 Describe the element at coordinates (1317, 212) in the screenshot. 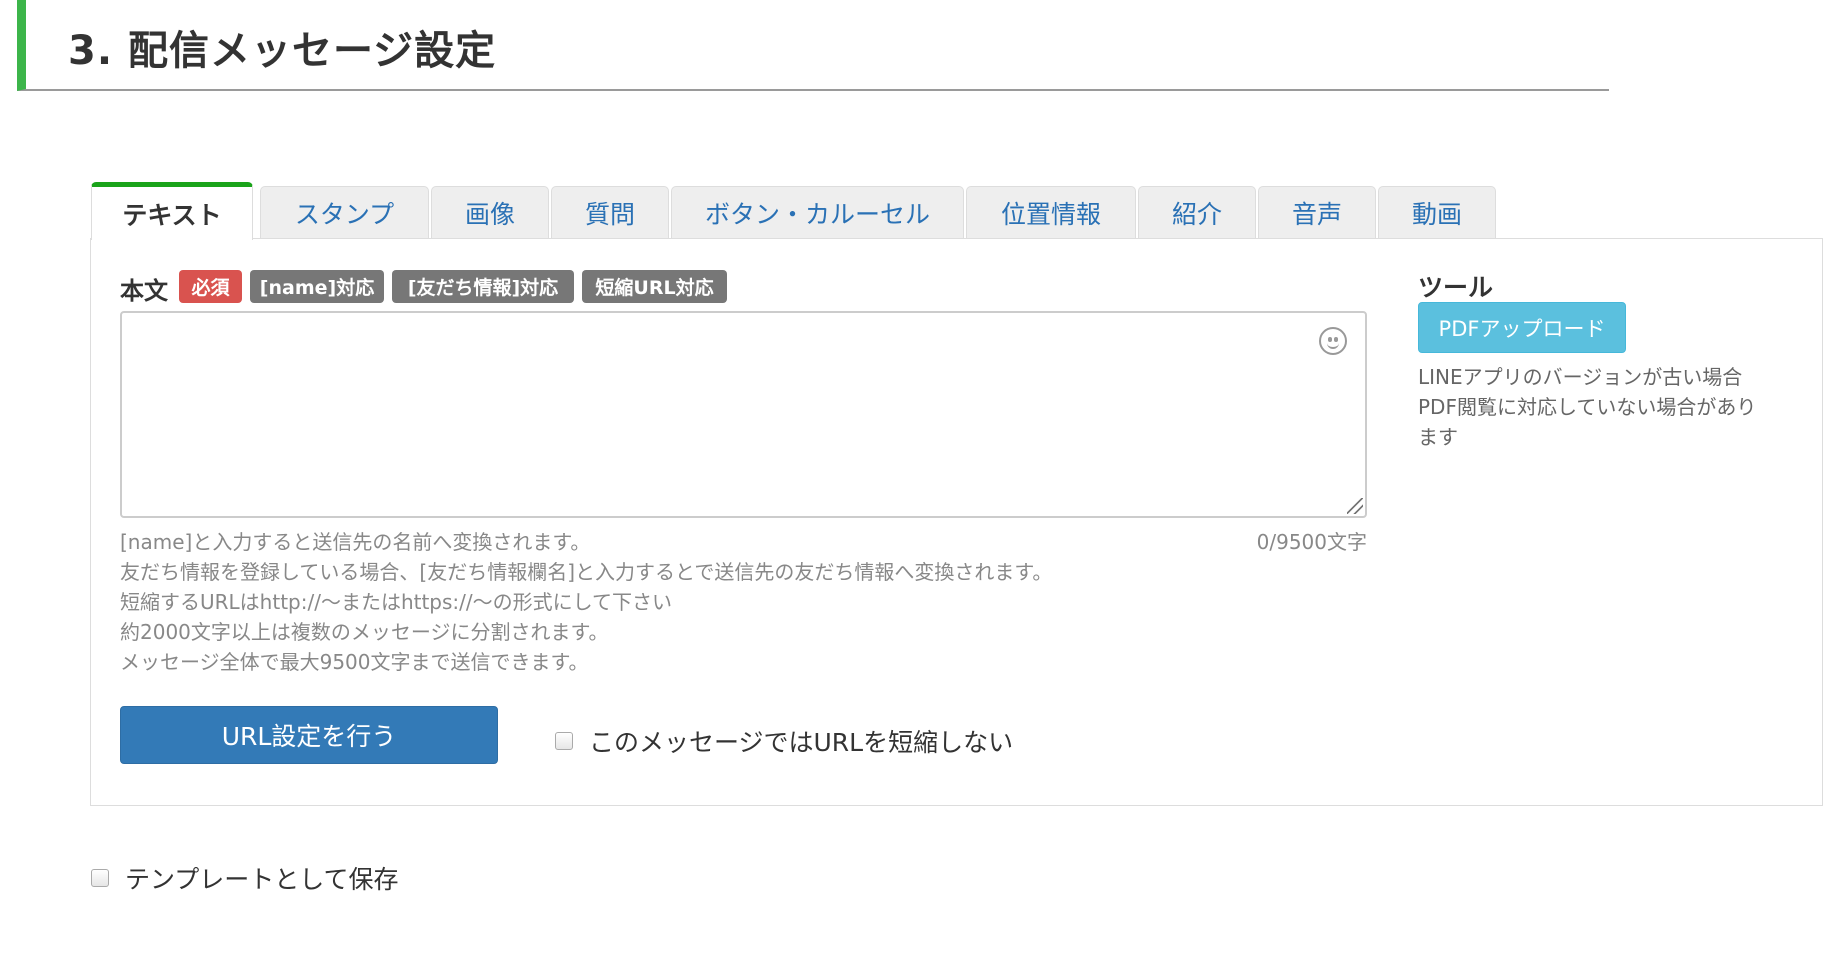

I see `tab-audio: 音声` at that location.